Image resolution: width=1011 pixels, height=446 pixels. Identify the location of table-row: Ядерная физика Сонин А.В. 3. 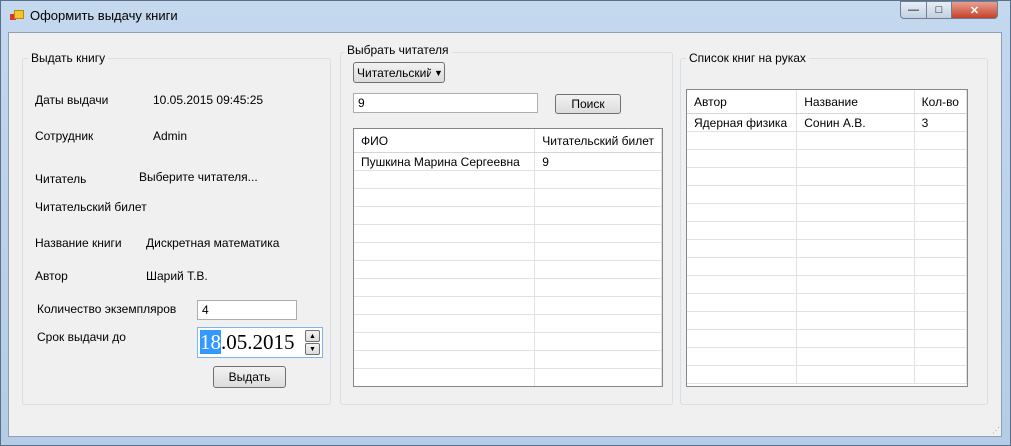
(827, 122).